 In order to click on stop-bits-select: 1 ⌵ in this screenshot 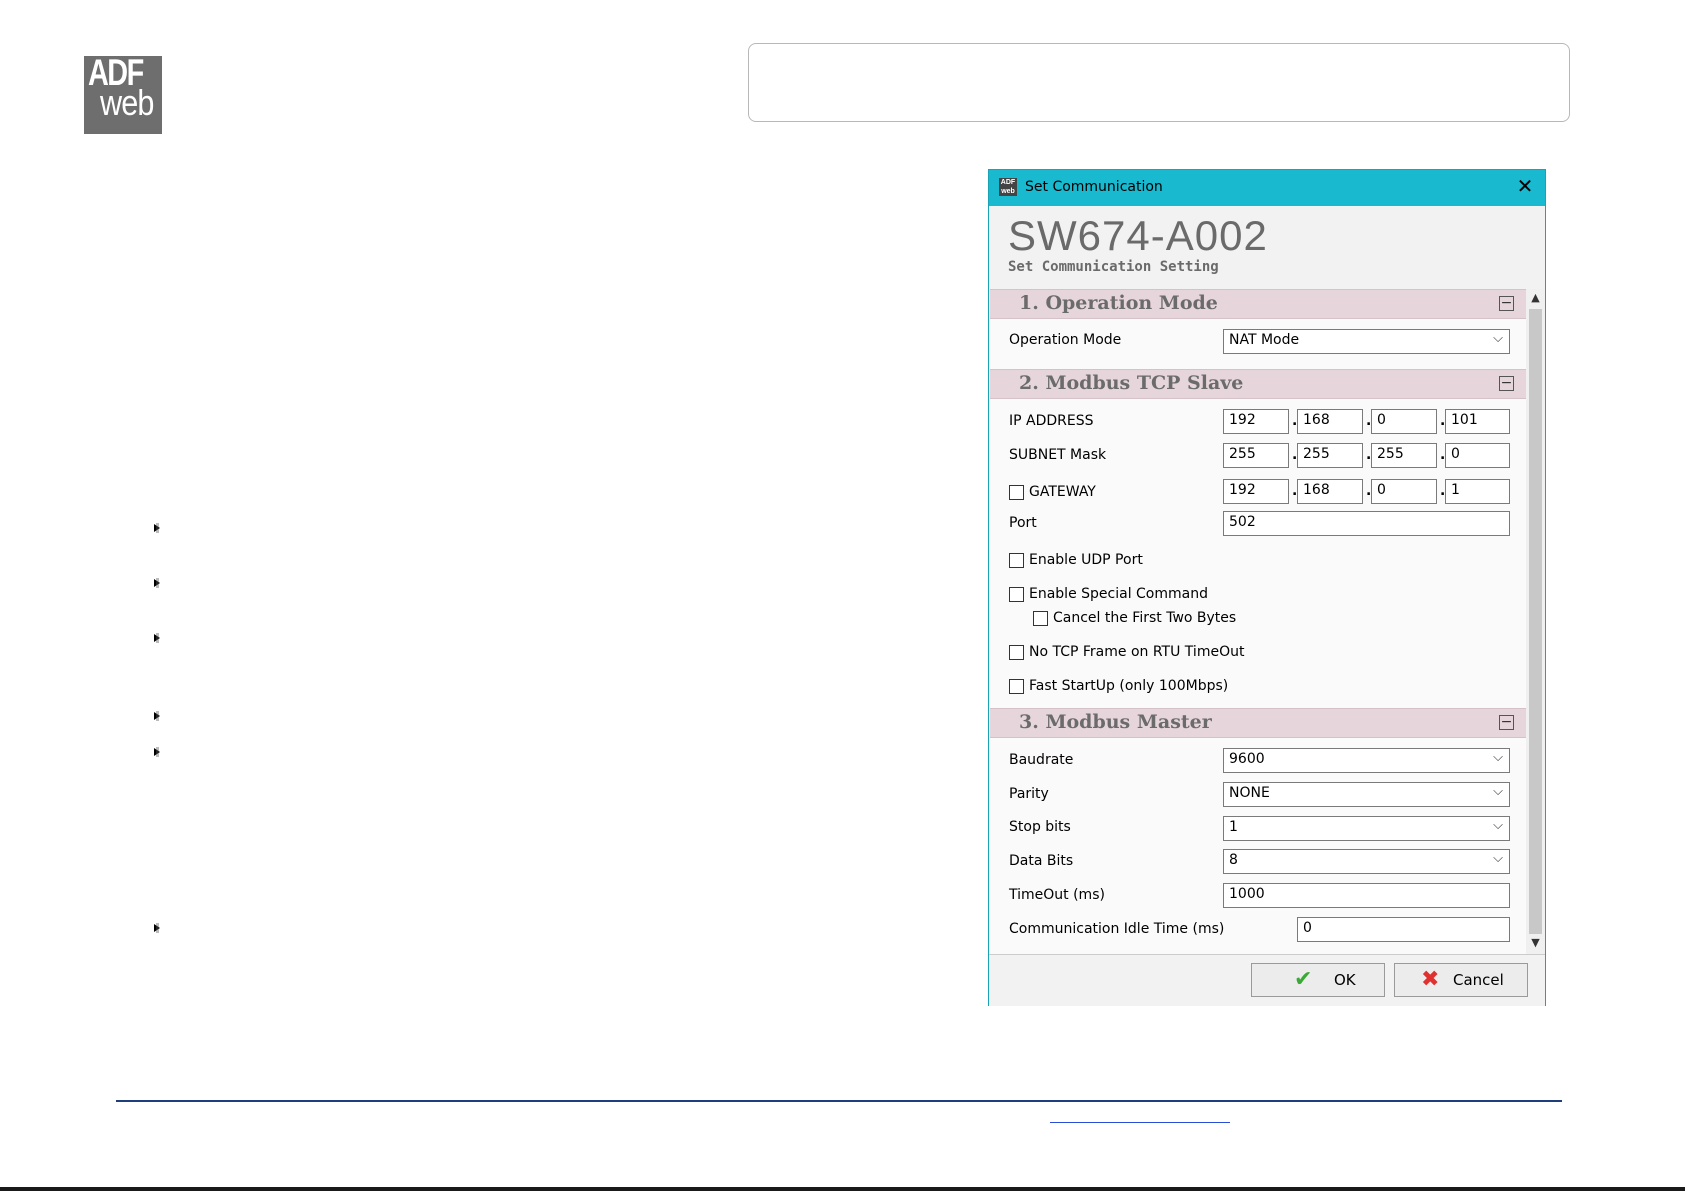, I will do `click(1366, 828)`.